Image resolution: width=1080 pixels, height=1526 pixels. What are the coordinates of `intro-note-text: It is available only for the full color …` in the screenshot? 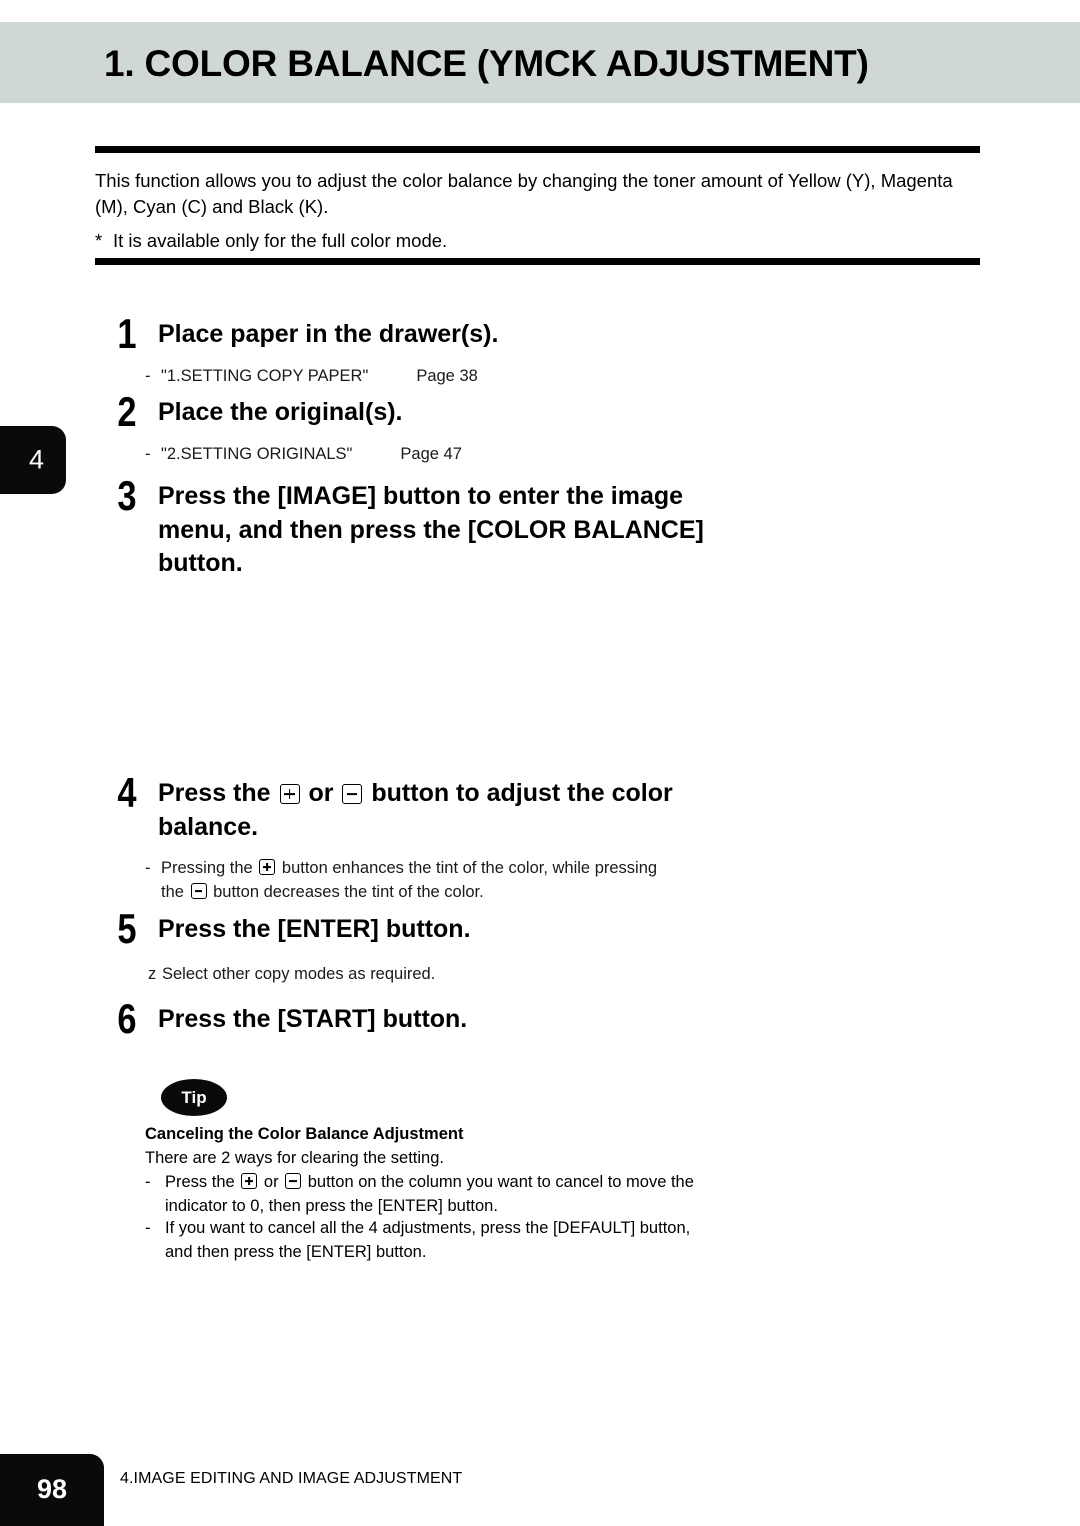 It's located at (280, 240).